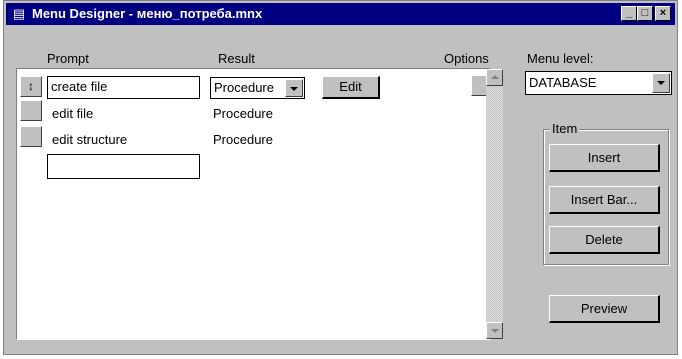 This screenshot has height=359, width=682. Describe the element at coordinates (604, 309) in the screenshot. I see `preview-button: Preview` at that location.